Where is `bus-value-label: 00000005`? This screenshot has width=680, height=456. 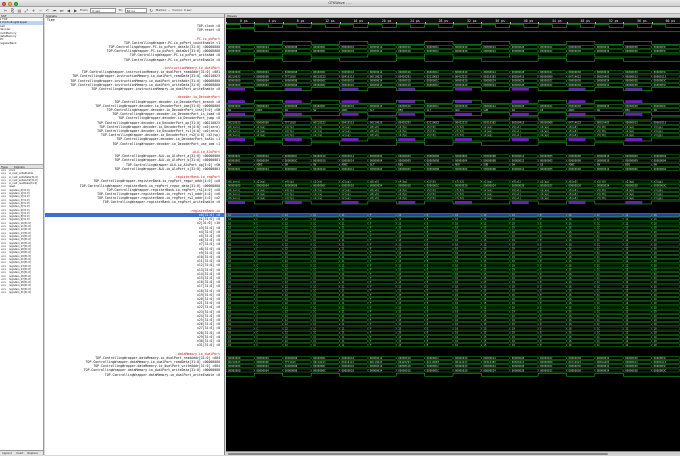 bus-value-label: 00000005 is located at coordinates (546, 156).